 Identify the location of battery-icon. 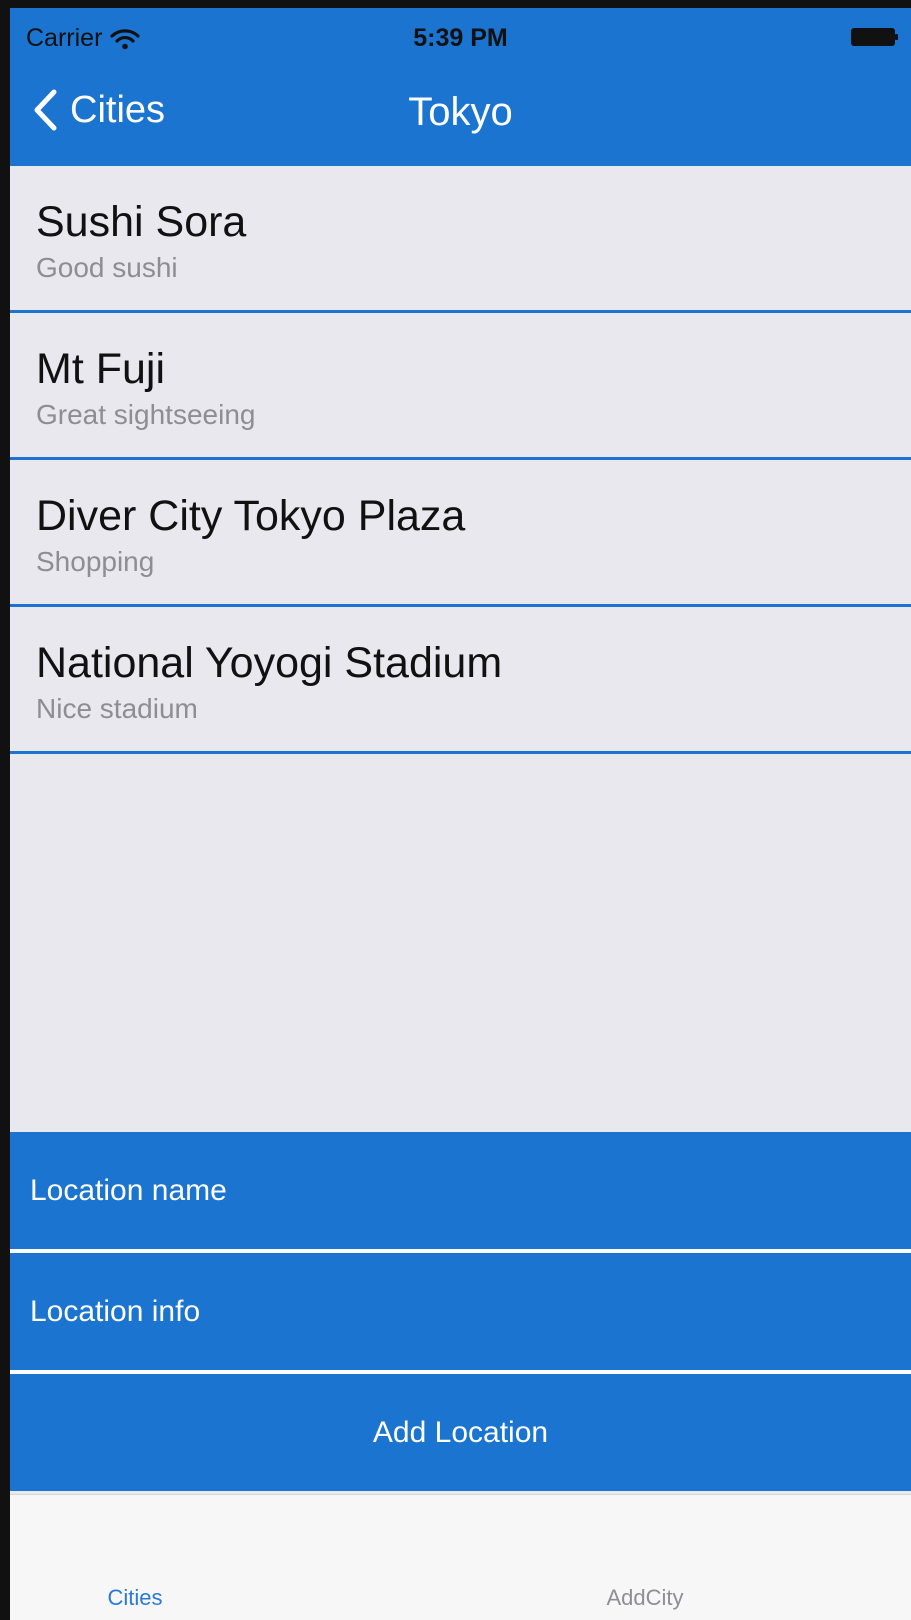
(874, 37).